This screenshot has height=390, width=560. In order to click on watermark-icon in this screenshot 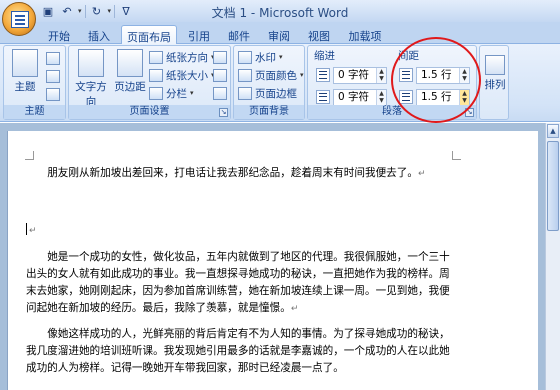, I will do `click(245, 57)`.